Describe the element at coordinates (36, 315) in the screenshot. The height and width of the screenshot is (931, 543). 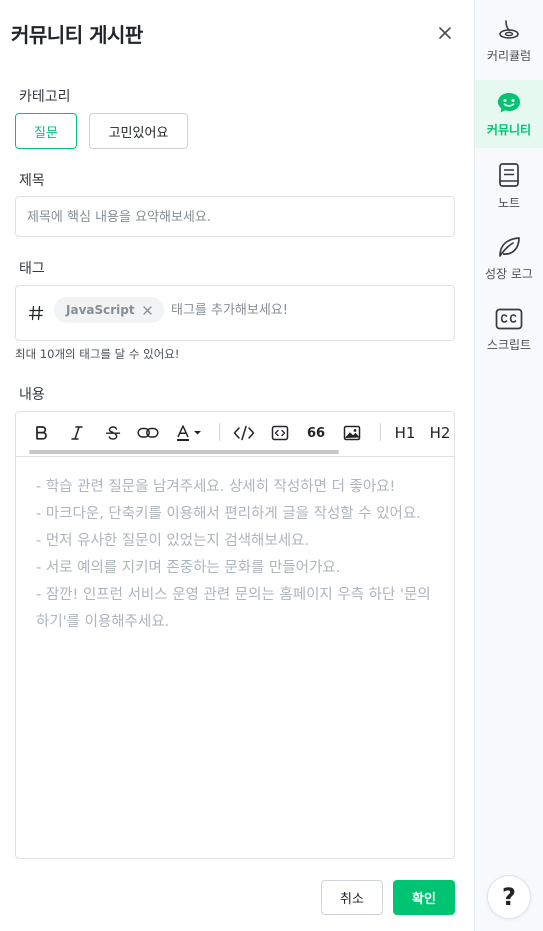
I see `hash-icon` at that location.